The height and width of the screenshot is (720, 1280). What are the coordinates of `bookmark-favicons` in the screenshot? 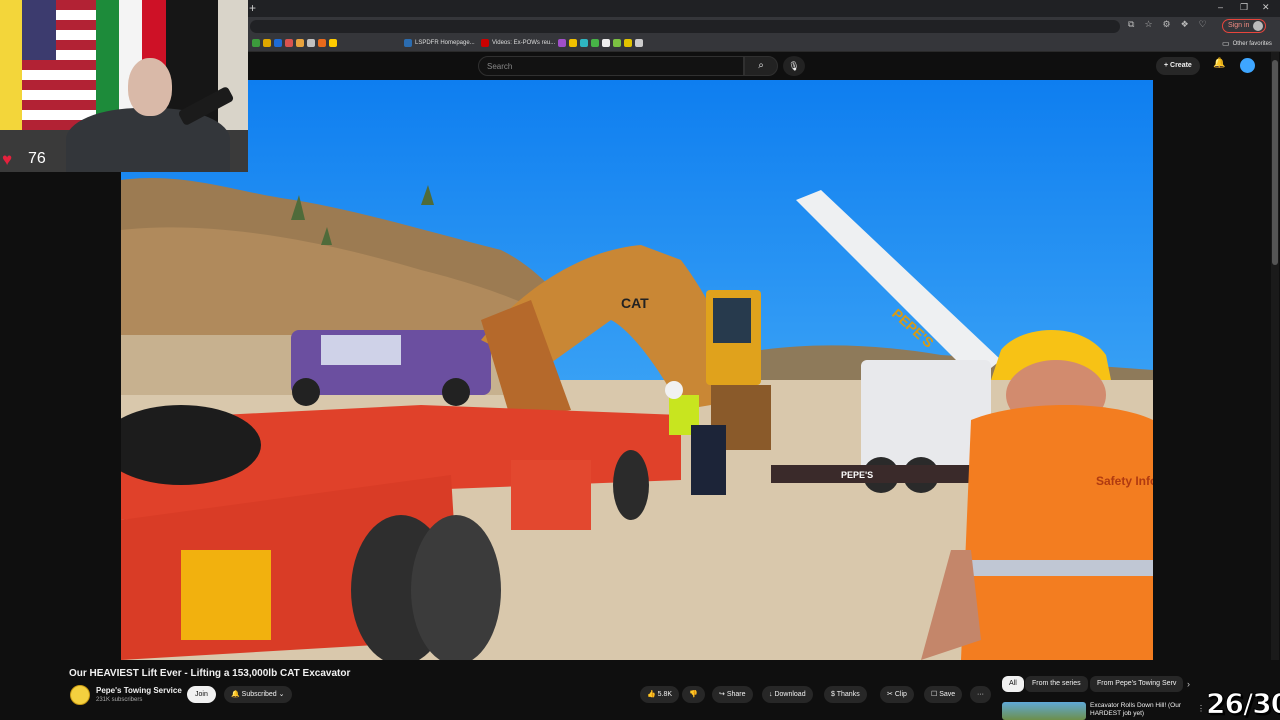 It's located at (294, 43).